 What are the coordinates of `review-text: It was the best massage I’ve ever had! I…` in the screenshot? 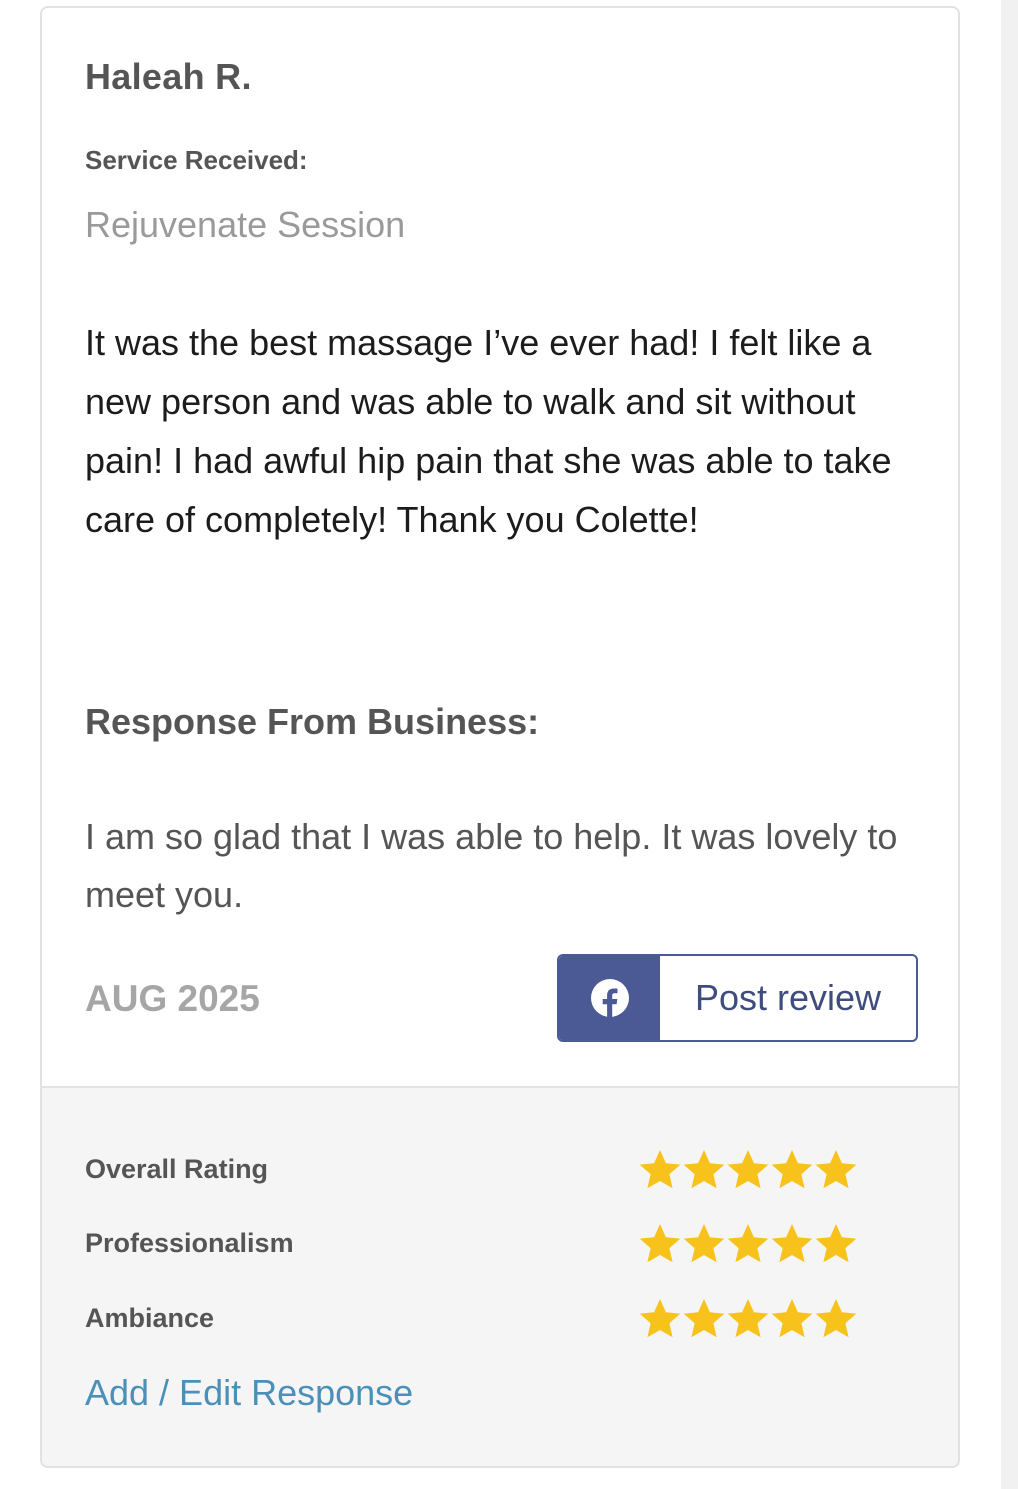 It's located at (488, 431).